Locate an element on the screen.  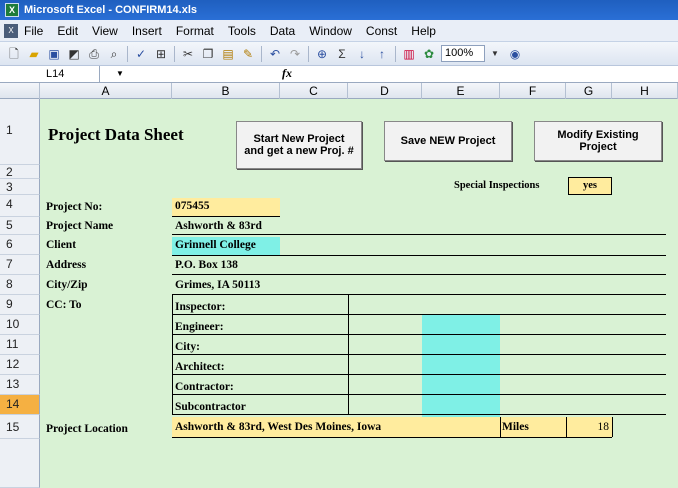
cut-icon: ✂ is located at coordinates (188, 54).